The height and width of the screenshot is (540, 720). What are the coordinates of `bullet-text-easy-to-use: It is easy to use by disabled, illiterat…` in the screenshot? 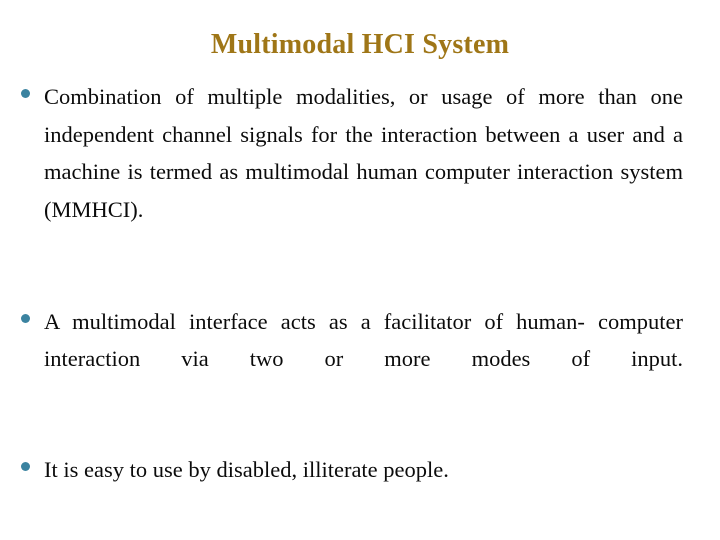 It's located at (246, 469).